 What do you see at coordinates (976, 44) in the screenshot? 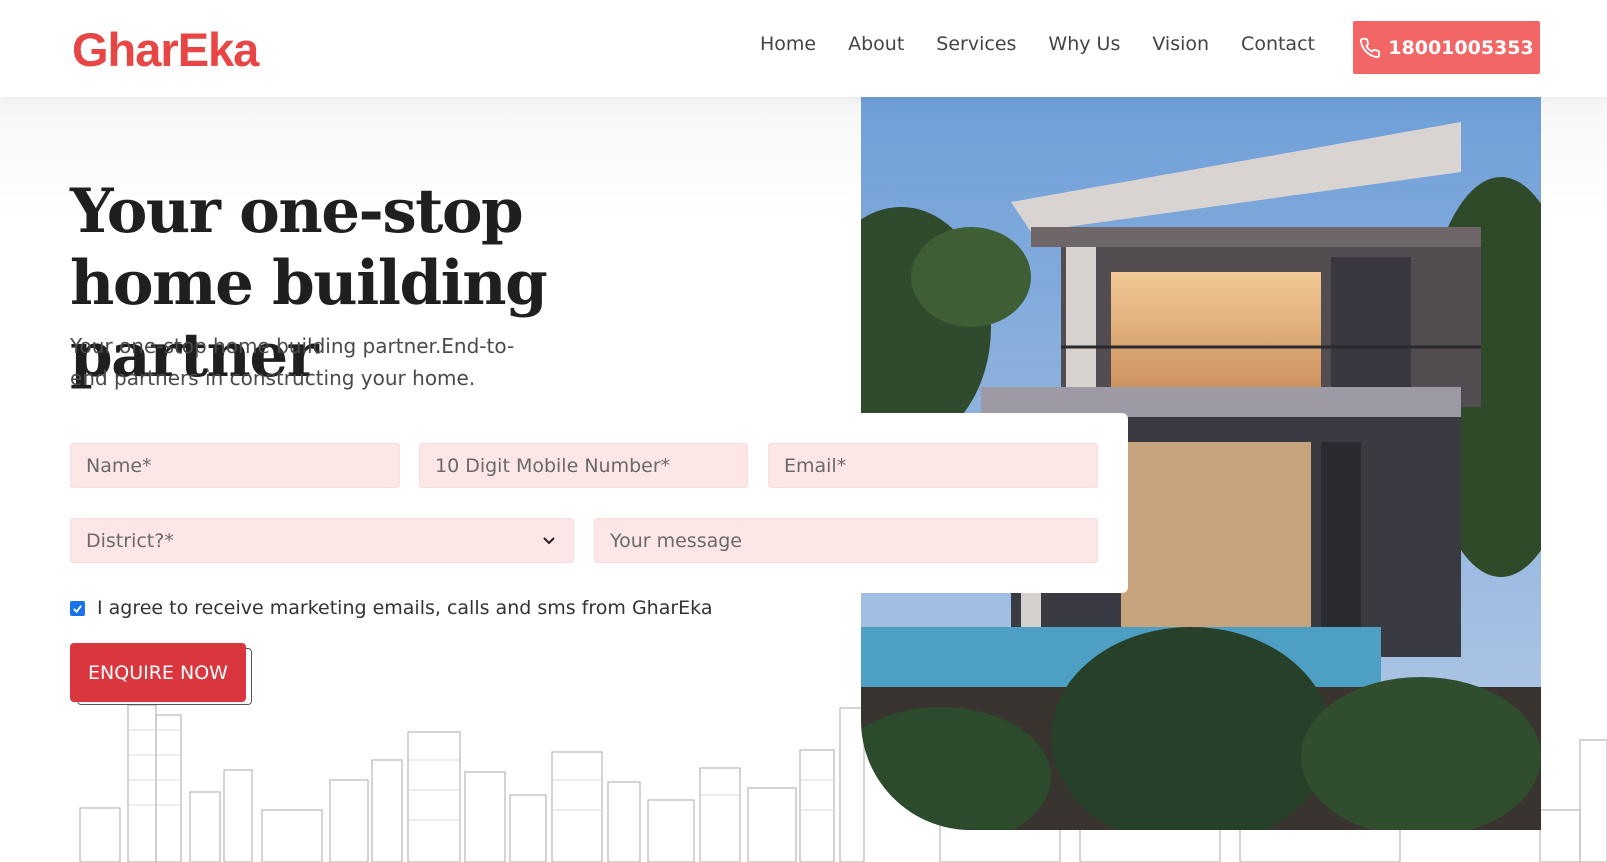
I see `nav-services: Services` at bounding box center [976, 44].